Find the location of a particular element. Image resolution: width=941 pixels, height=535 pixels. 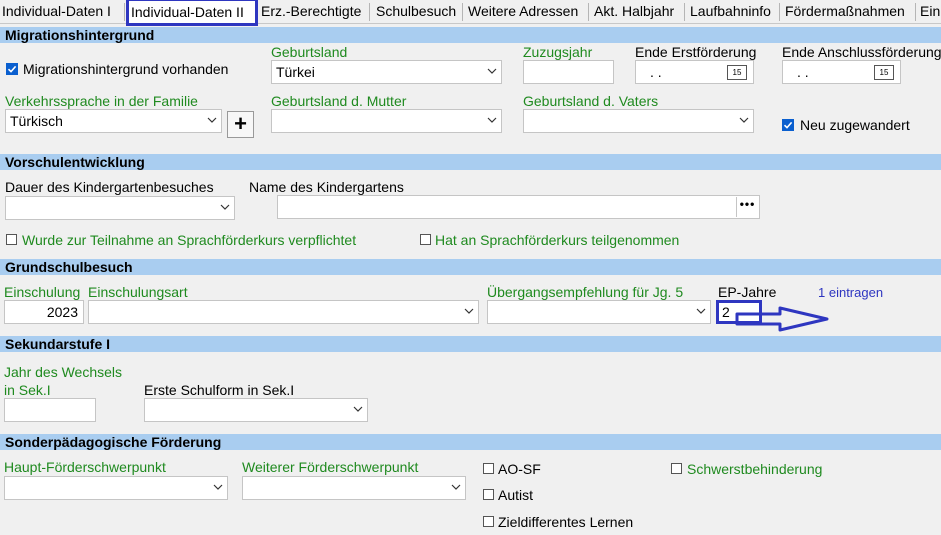

ende-anschlussfoerderung-label: Ende Anschlussförderung is located at coordinates (861, 52).